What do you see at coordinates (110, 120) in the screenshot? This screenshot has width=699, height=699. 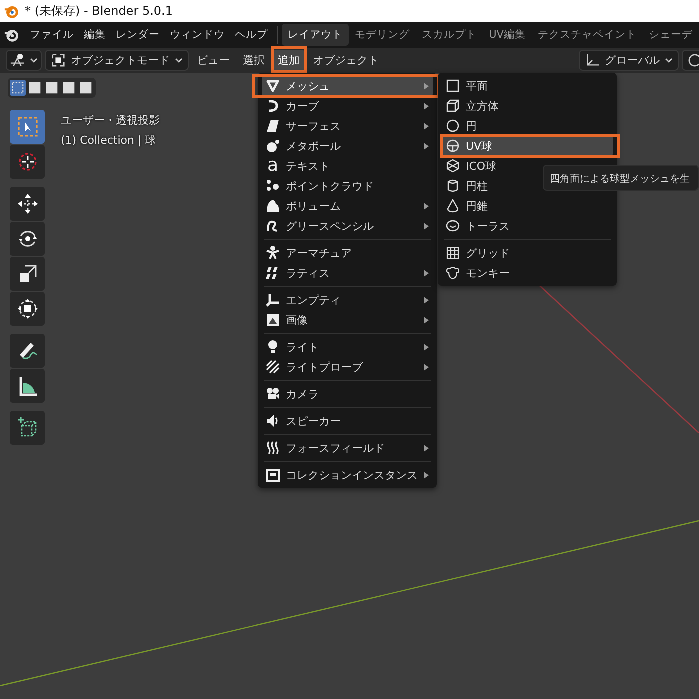 I see `view-name: ユーザー・透視投影` at bounding box center [110, 120].